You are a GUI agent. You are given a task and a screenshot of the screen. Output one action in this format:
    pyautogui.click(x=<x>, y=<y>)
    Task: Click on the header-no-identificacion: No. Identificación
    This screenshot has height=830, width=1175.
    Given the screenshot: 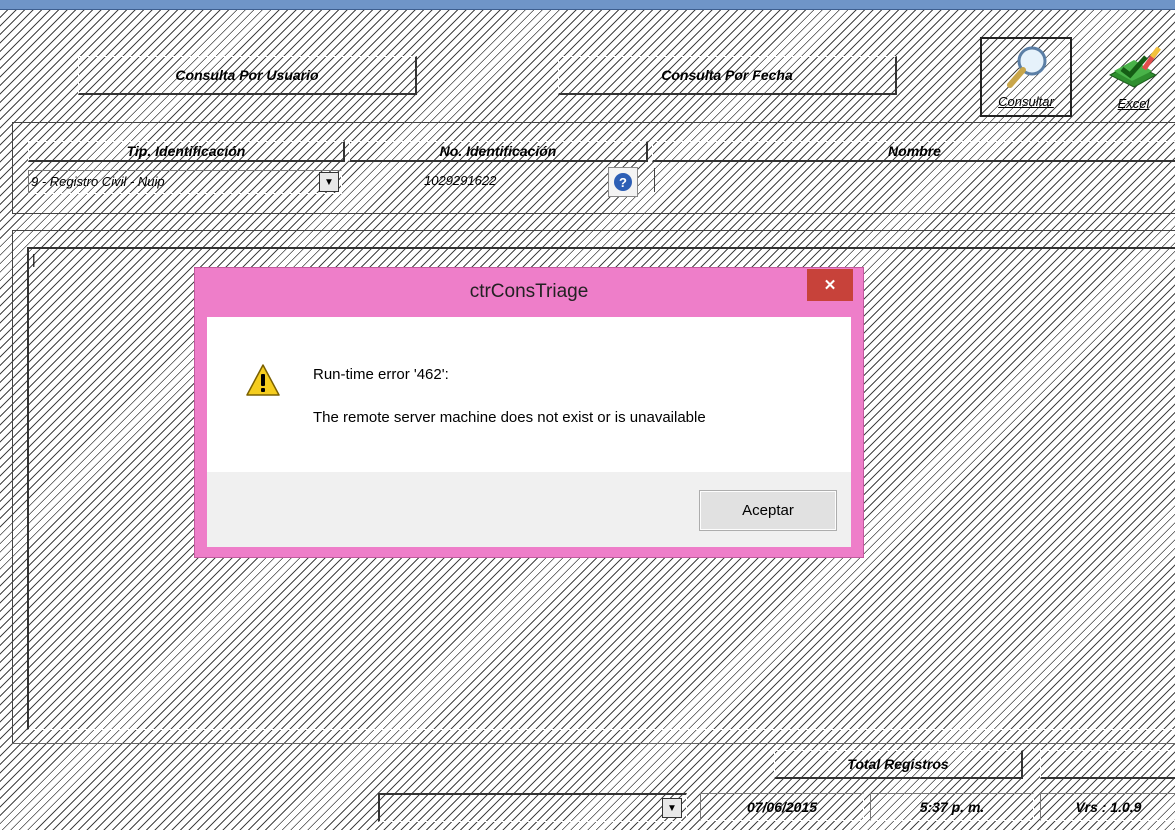 What is the action you would take?
    pyautogui.click(x=498, y=151)
    